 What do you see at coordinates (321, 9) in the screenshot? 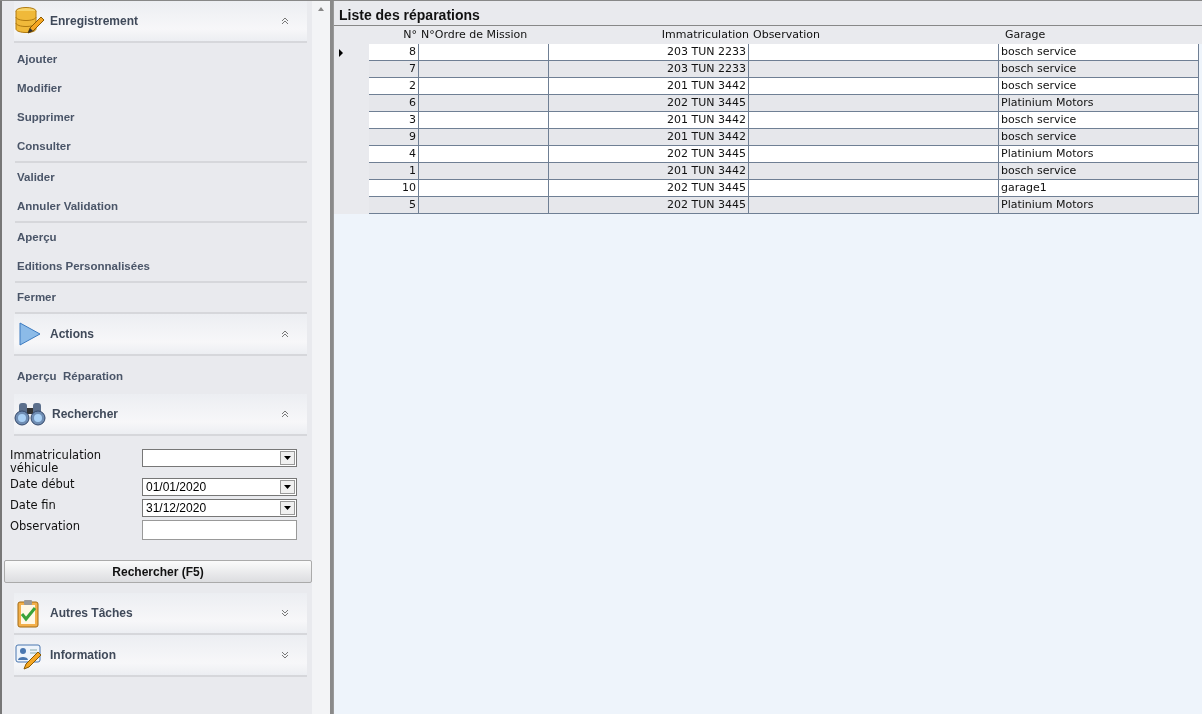
I see `scroll-up-icon` at bounding box center [321, 9].